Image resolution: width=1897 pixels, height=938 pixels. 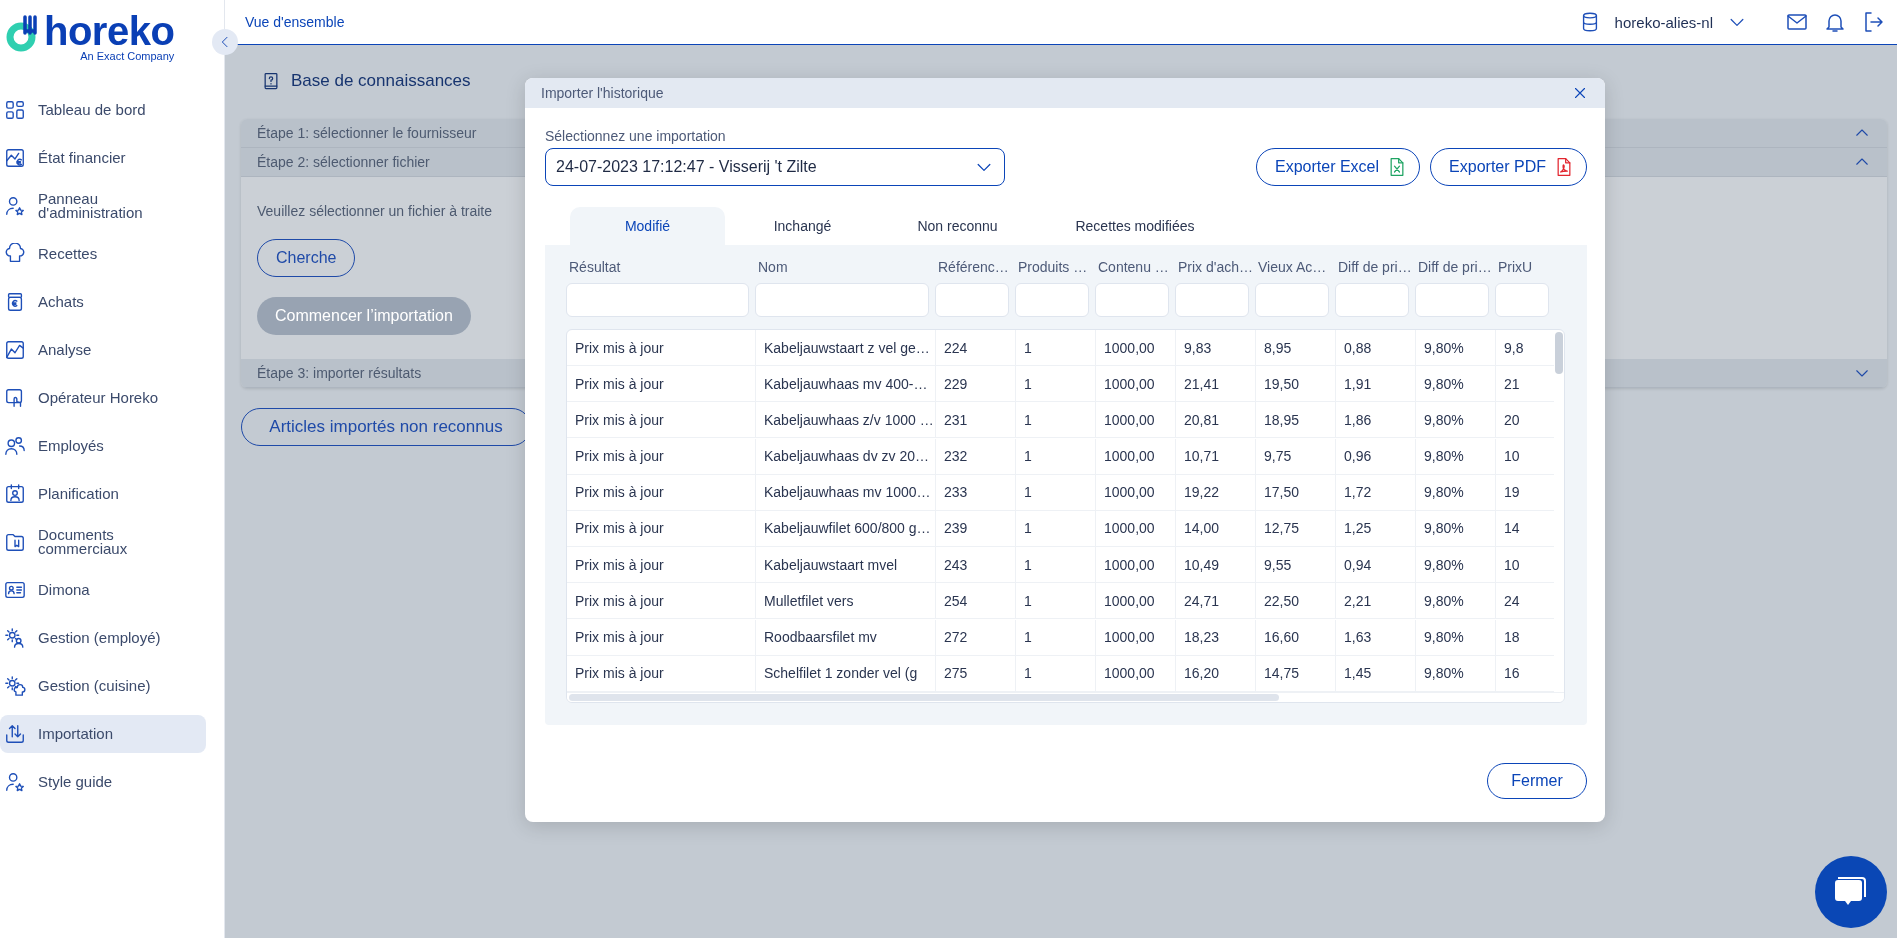 I want to click on sidebar-item: Style guide, so click(x=103, y=782).